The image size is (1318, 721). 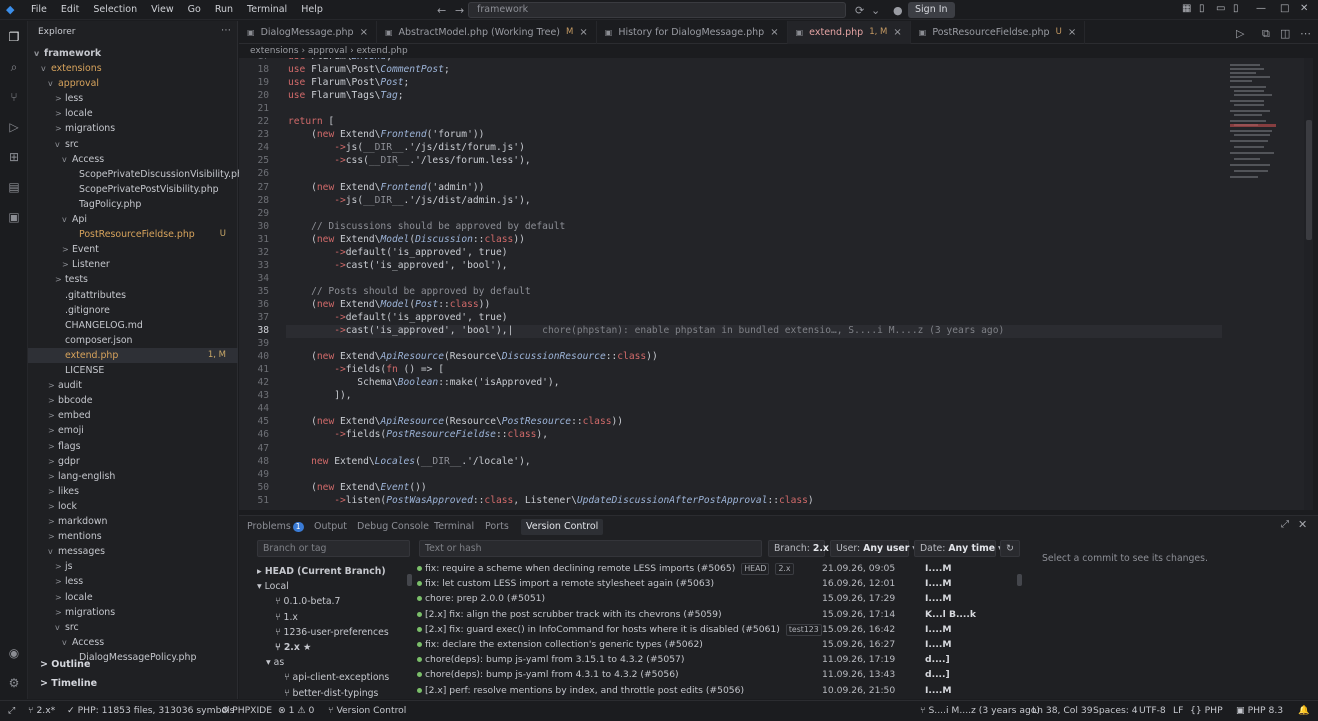 What do you see at coordinates (1305, 33) in the screenshot?
I see `more-actions-icon: ⋯` at bounding box center [1305, 33].